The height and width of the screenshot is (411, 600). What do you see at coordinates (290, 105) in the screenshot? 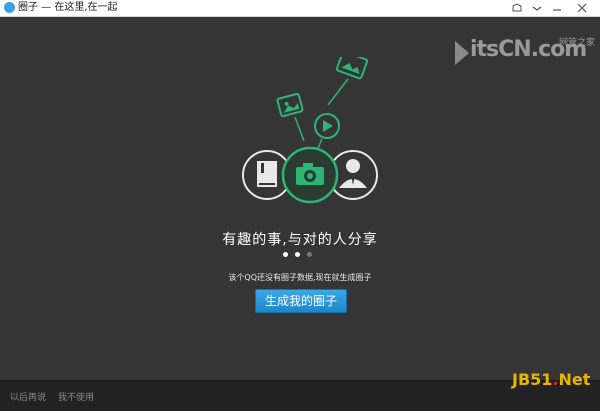
I see `picture-icon` at bounding box center [290, 105].